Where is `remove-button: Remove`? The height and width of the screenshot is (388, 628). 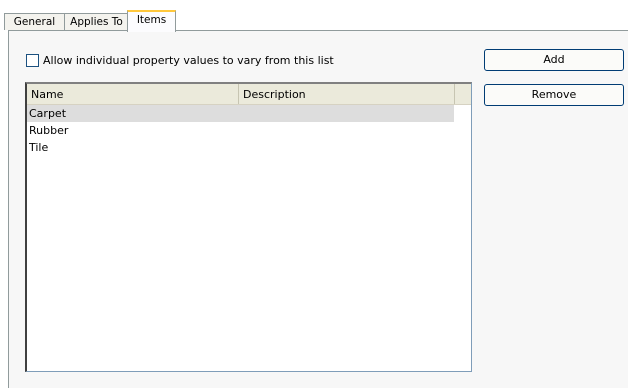
remove-button: Remove is located at coordinates (554, 95).